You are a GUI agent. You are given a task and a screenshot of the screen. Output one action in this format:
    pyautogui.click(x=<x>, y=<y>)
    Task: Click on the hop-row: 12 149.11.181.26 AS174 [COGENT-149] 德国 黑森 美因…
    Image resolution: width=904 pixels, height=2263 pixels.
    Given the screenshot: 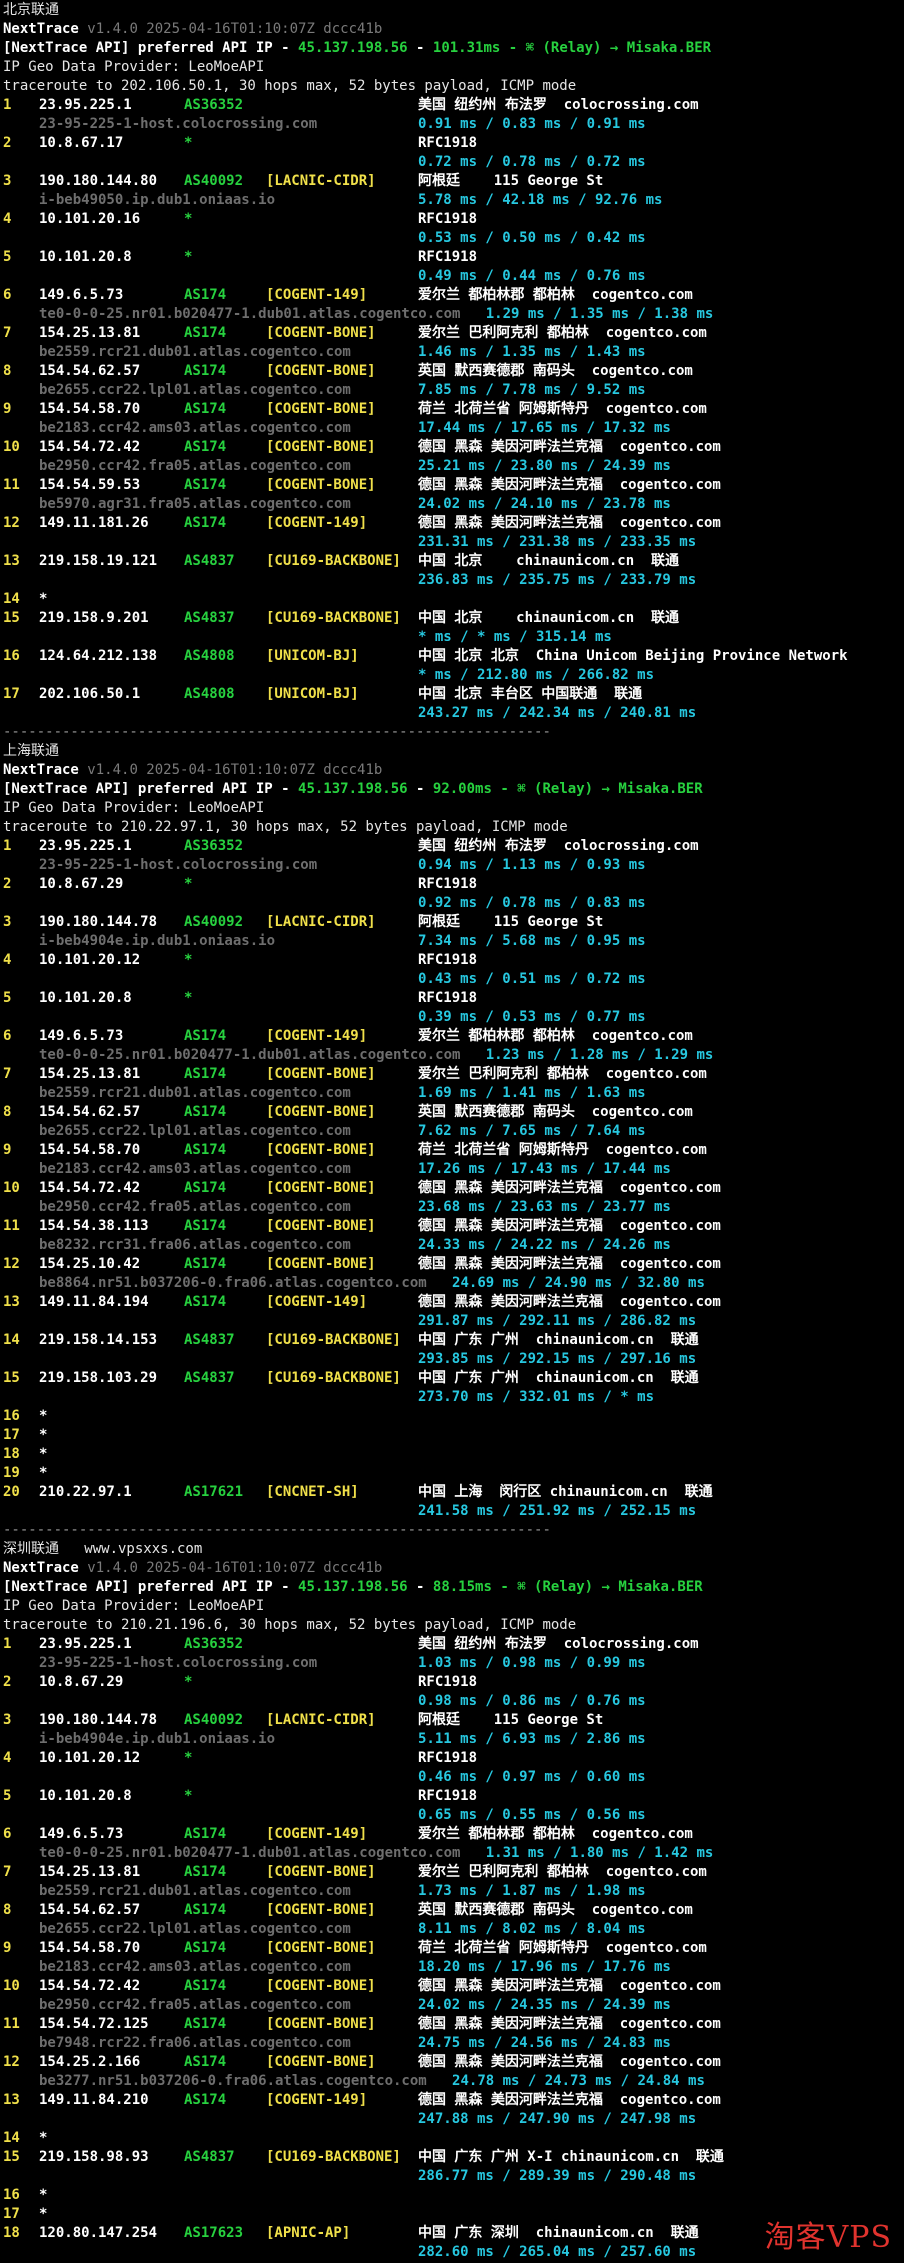 What is the action you would take?
    pyautogui.click(x=453, y=523)
    